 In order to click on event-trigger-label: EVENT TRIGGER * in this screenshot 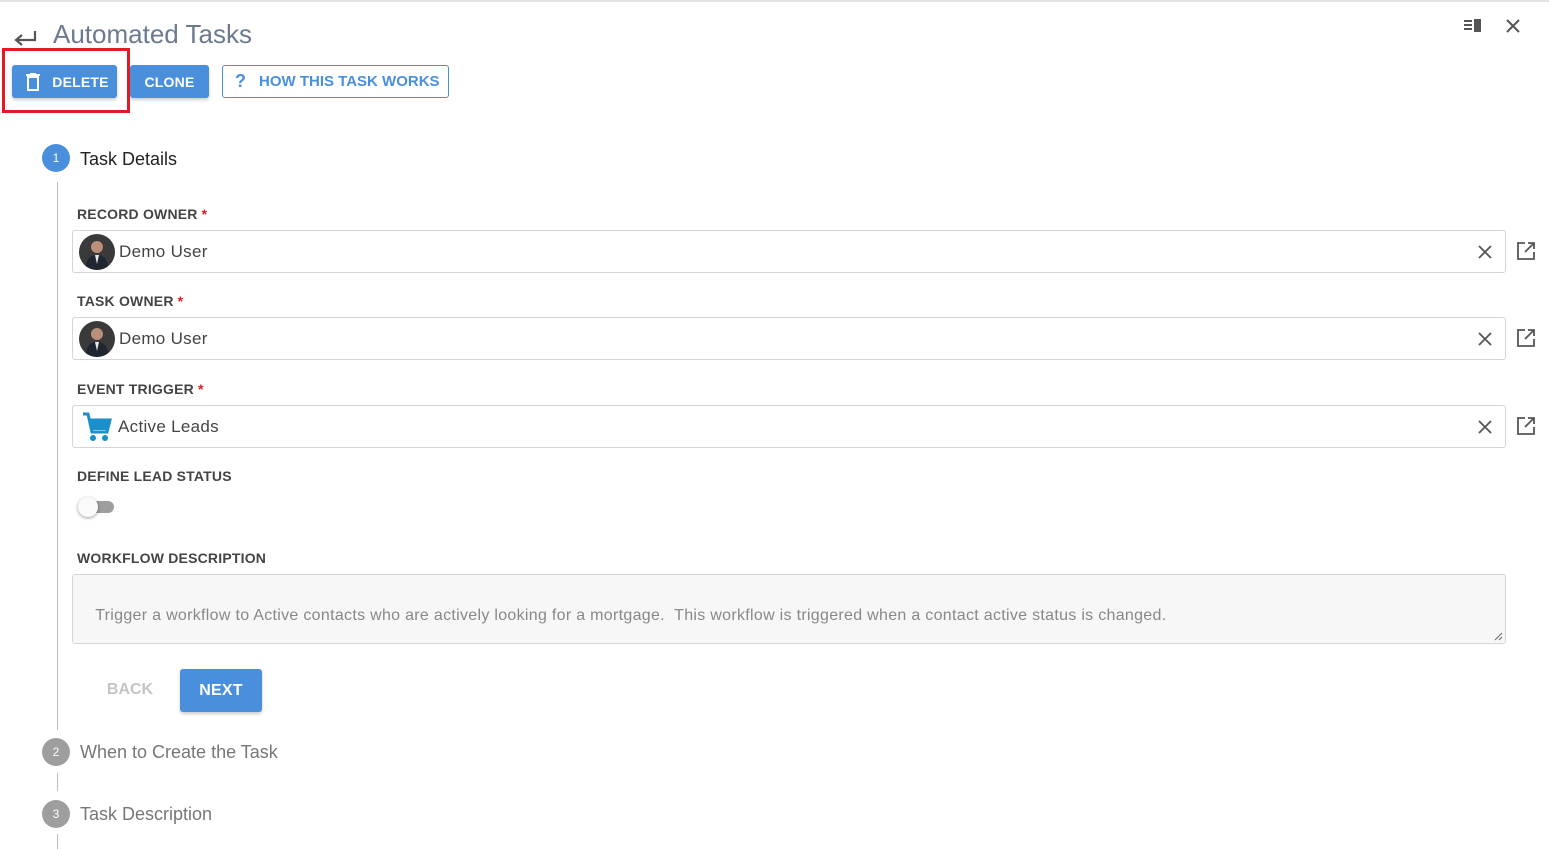, I will do `click(140, 389)`.